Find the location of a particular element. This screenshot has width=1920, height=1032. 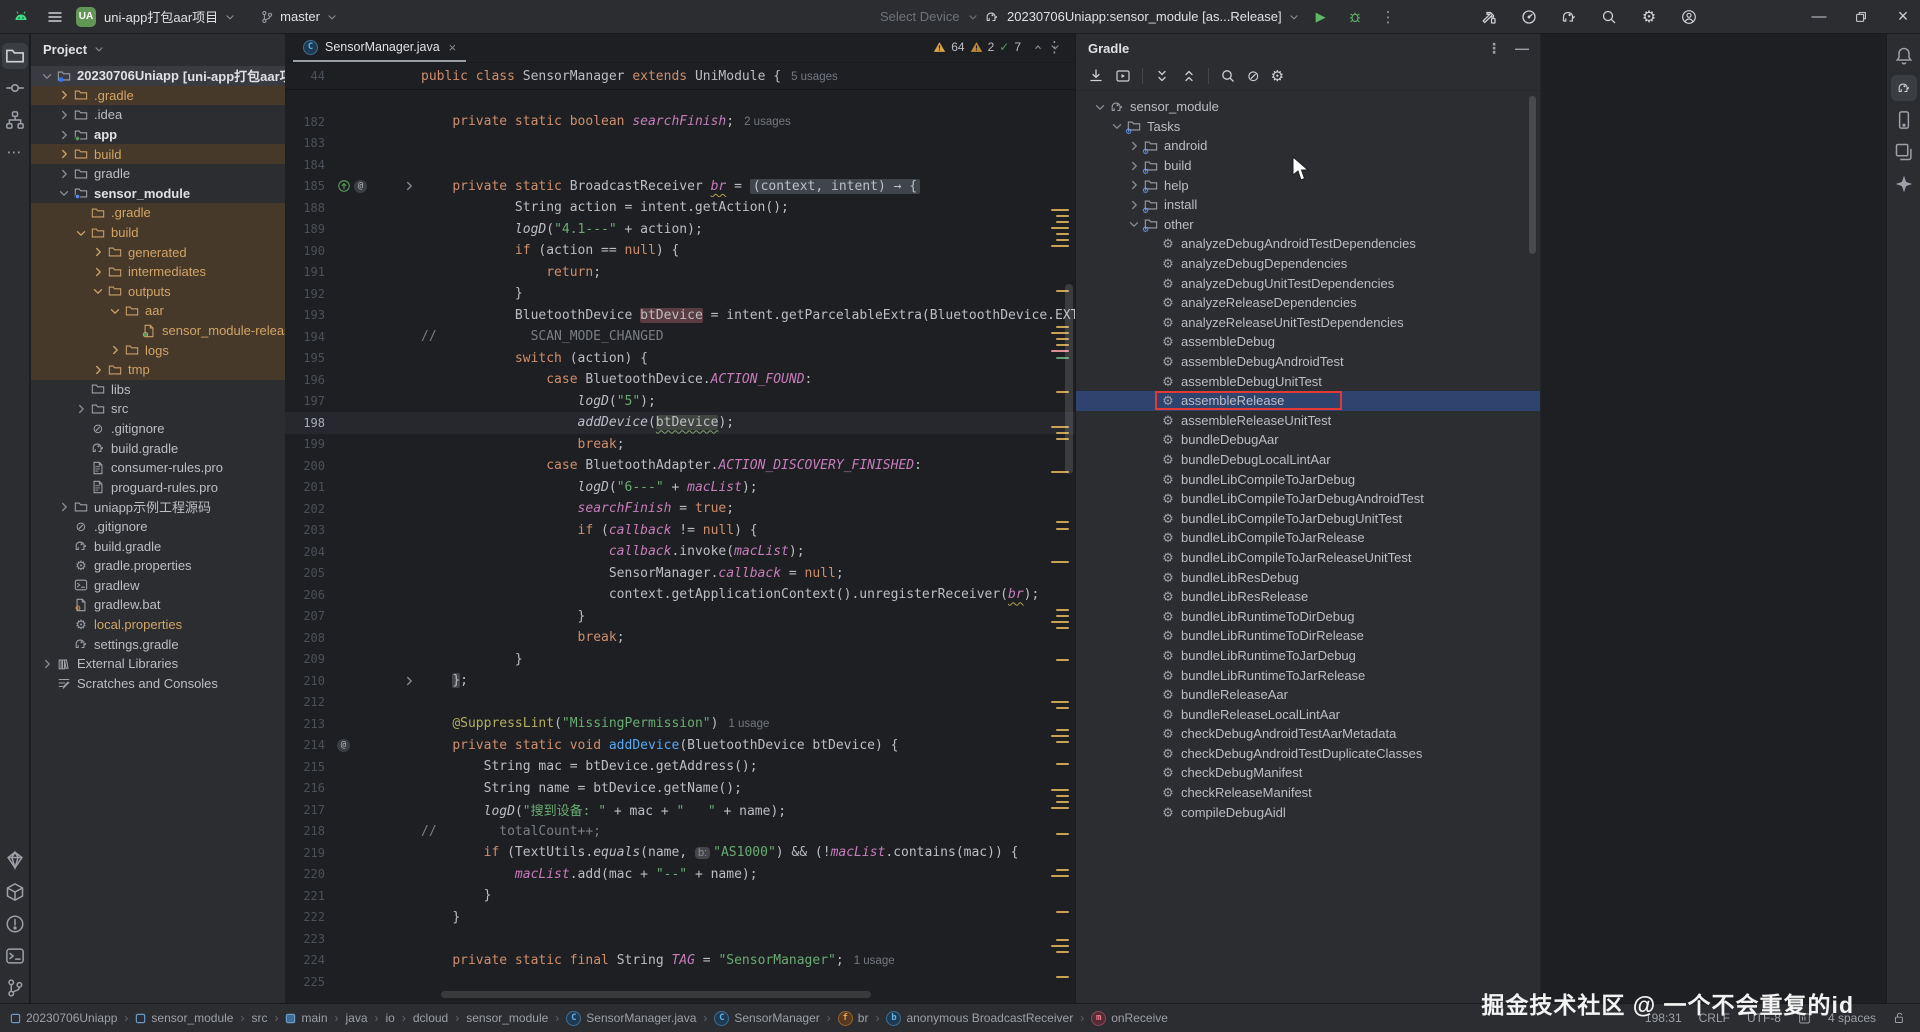

gradle-options-icon: ⋮ is located at coordinates (1494, 48).